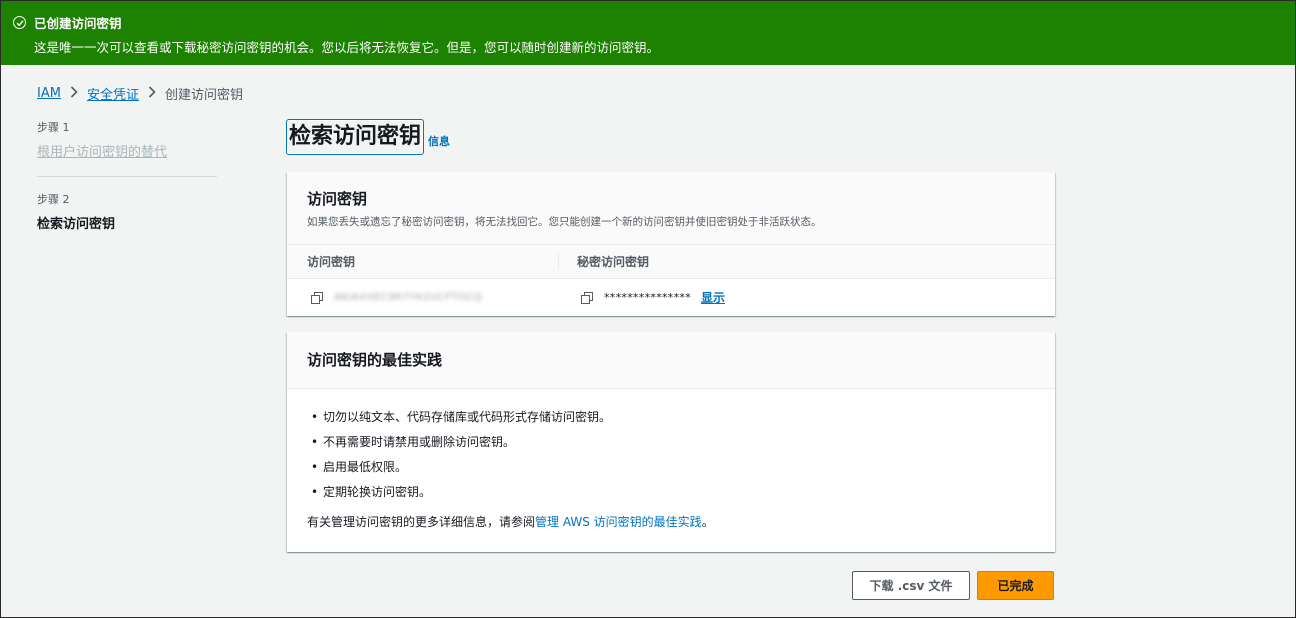  Describe the element at coordinates (78, 23) in the screenshot. I see `flash-title: 已创建访问密钥` at that location.